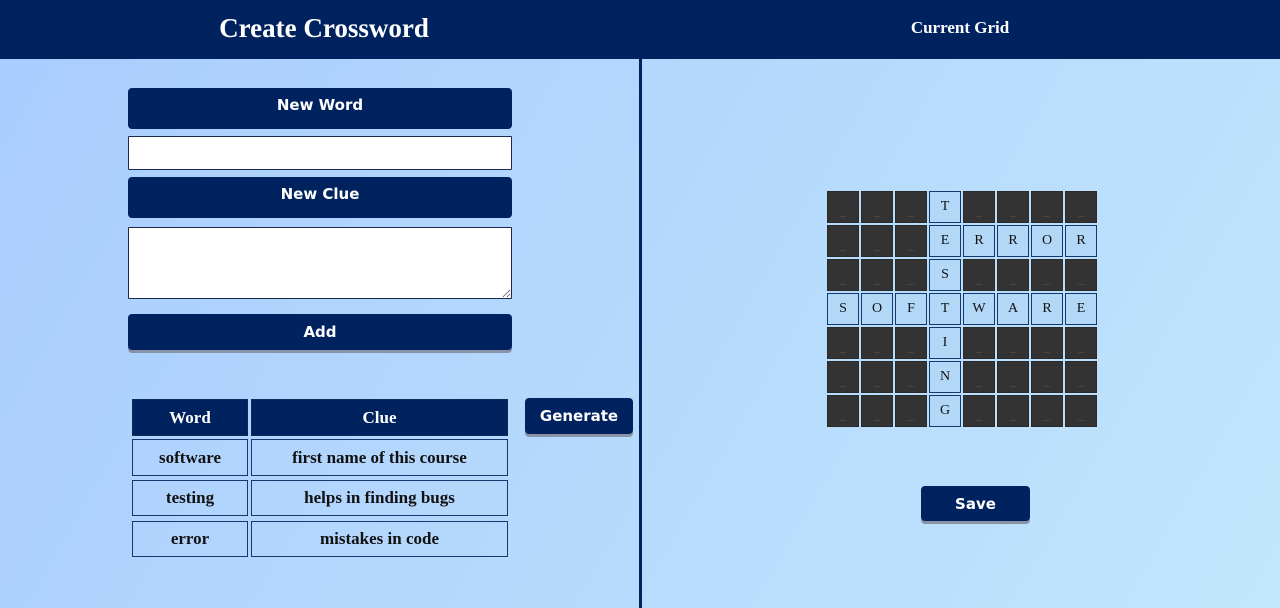 The width and height of the screenshot is (1280, 608). What do you see at coordinates (379, 457) in the screenshot?
I see `table-cell-clue: first name of this course` at bounding box center [379, 457].